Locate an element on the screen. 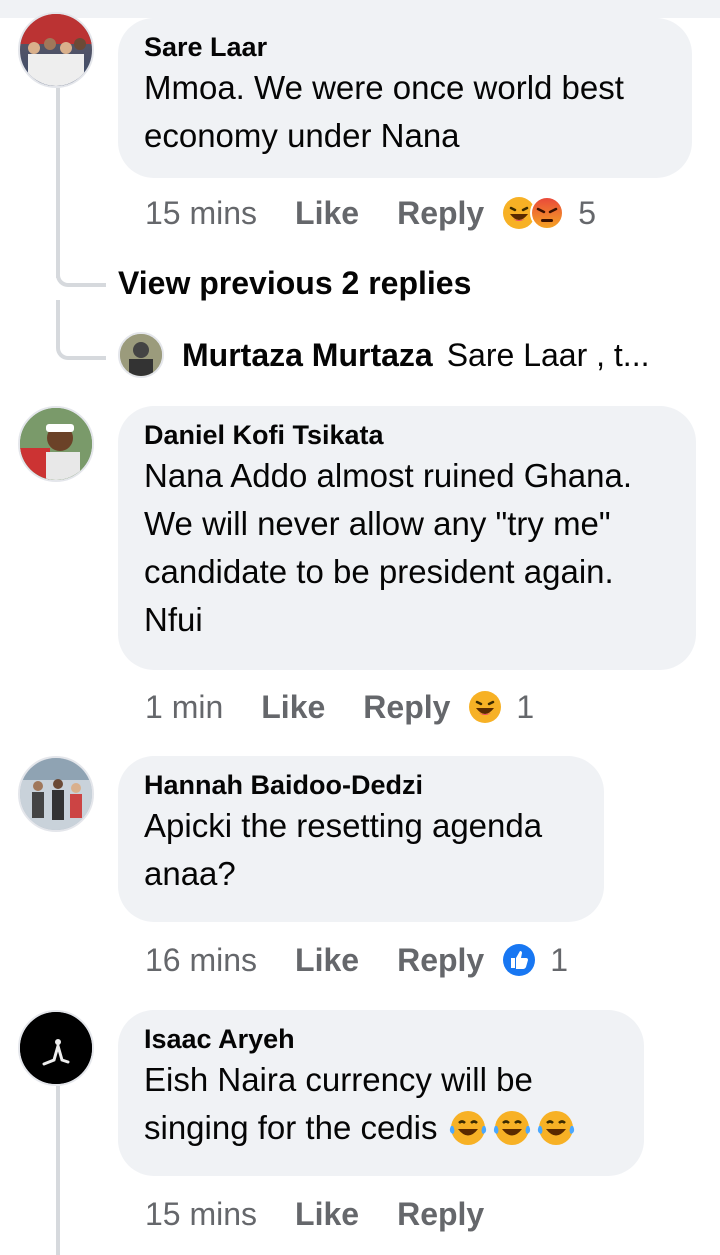  comment-text-line: candidate to be president again. is located at coordinates (379, 571).